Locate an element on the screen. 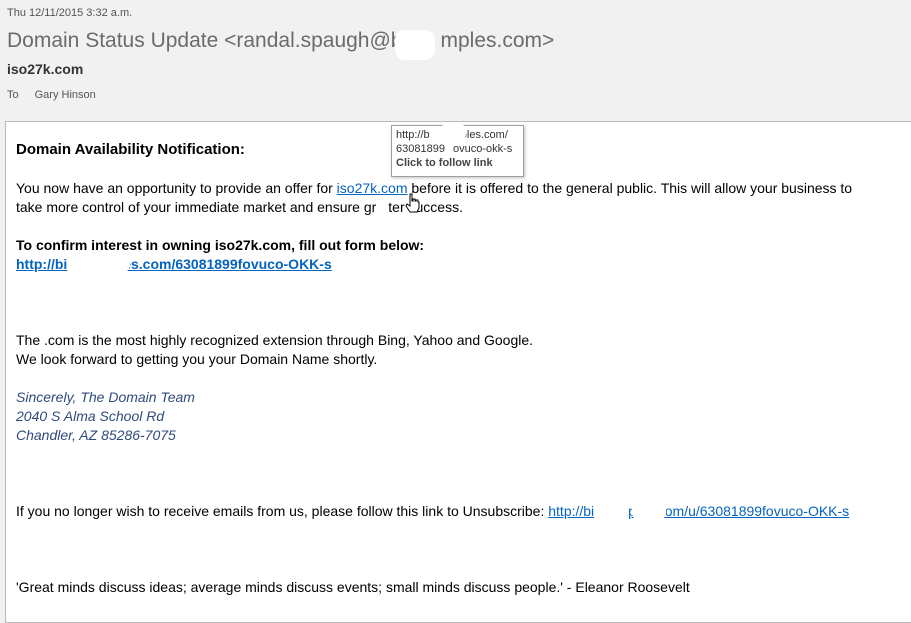 The image size is (911, 623). recipient-line: To Gary Hinson is located at coordinates (51, 95).